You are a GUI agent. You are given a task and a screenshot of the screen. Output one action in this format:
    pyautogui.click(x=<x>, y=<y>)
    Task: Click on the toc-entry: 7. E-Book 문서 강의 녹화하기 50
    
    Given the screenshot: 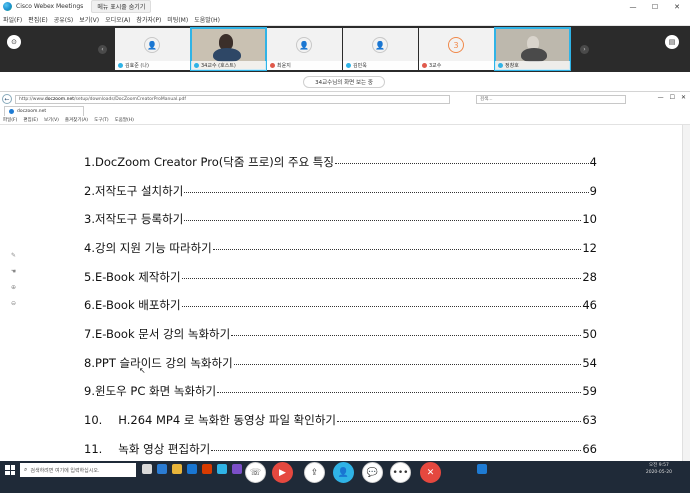 What is the action you would take?
    pyautogui.click(x=340, y=335)
    